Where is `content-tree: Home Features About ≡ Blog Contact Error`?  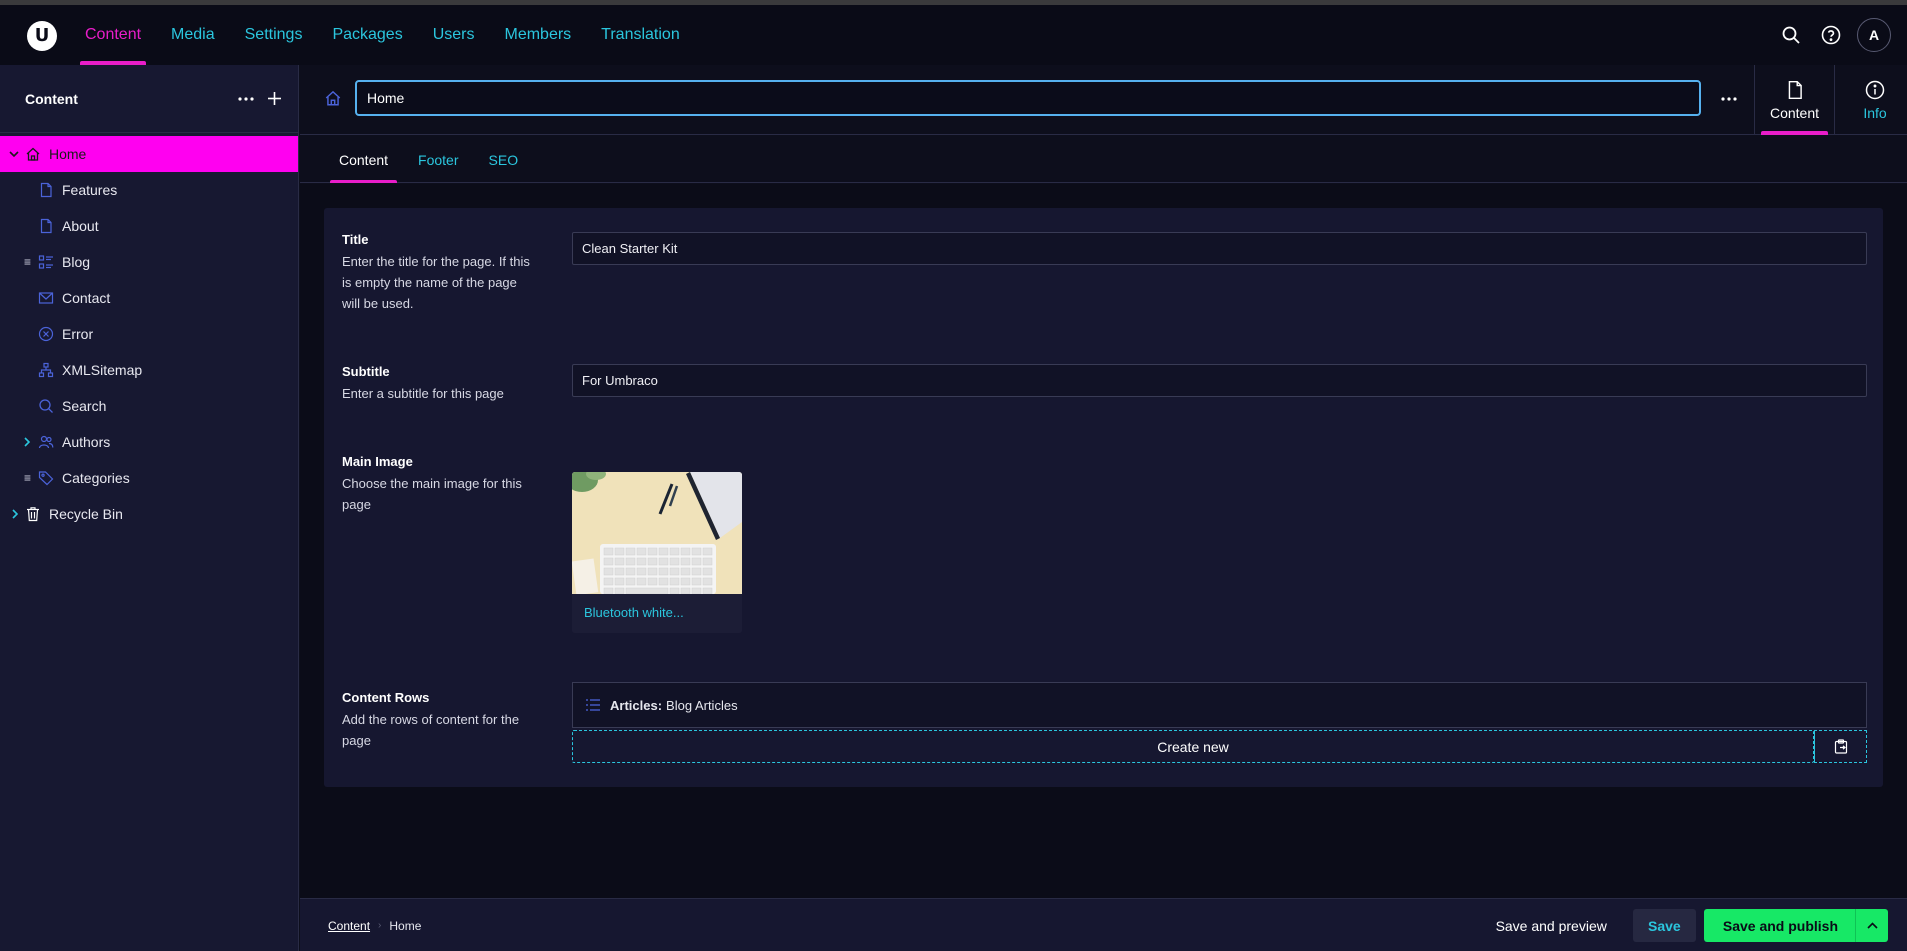 content-tree: Home Features About ≡ Blog Contact Error is located at coordinates (149, 332).